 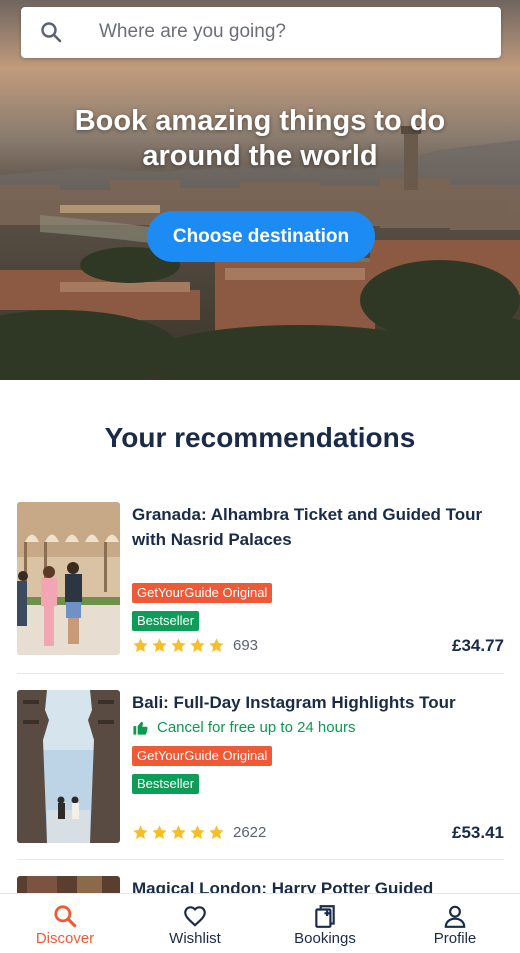 What do you see at coordinates (140, 728) in the screenshot?
I see `thumbs-up-icon` at bounding box center [140, 728].